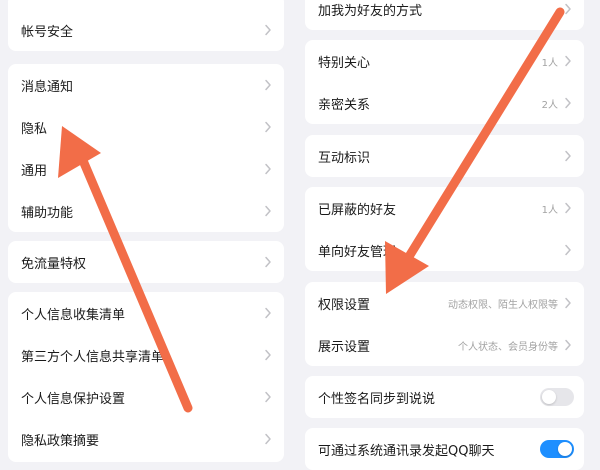 This screenshot has height=470, width=600. Describe the element at coordinates (508, 347) in the screenshot. I see `display-desc: 个人状态、会员身份等` at that location.